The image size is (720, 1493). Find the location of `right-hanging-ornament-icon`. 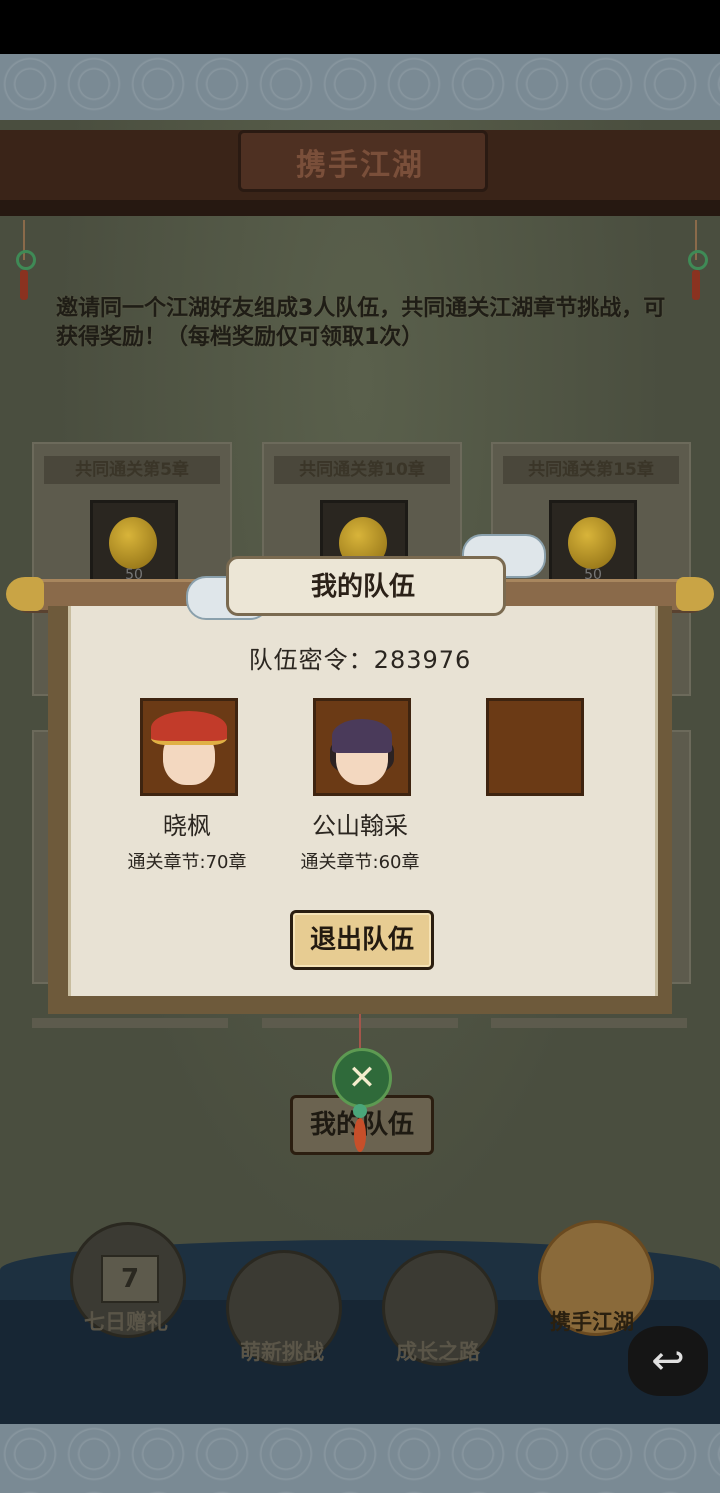

right-hanging-ornament-icon is located at coordinates (698, 260).